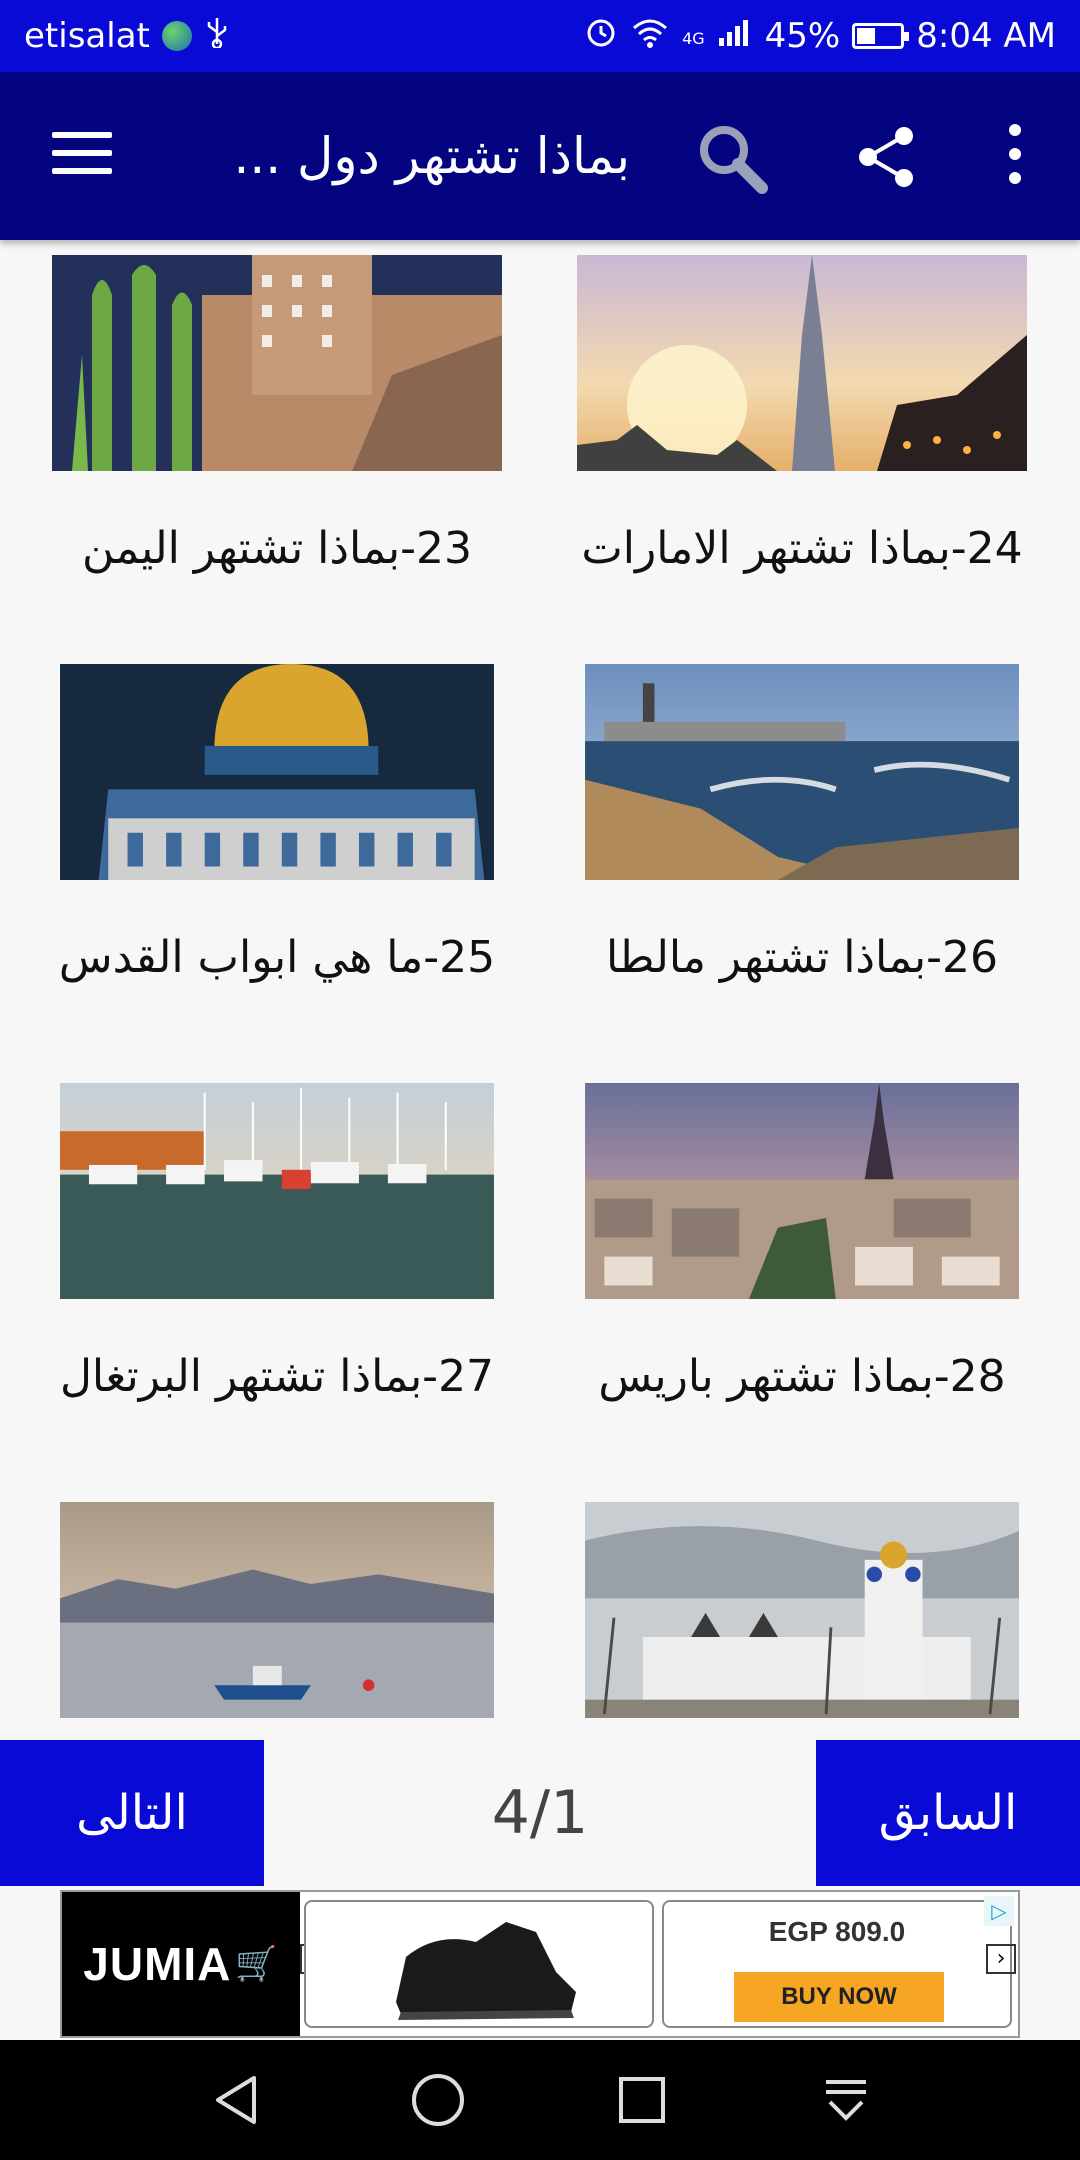 Image resolution: width=1080 pixels, height=2160 pixels. I want to click on status-right: 4G 45% 8:04 AM, so click(820, 36).